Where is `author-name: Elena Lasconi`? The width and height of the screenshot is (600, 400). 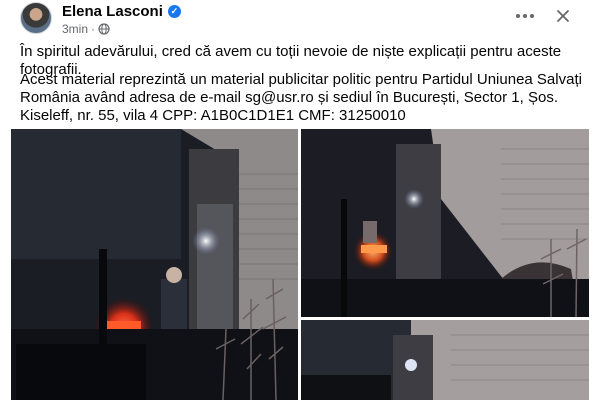
author-name: Elena Lasconi is located at coordinates (112, 11).